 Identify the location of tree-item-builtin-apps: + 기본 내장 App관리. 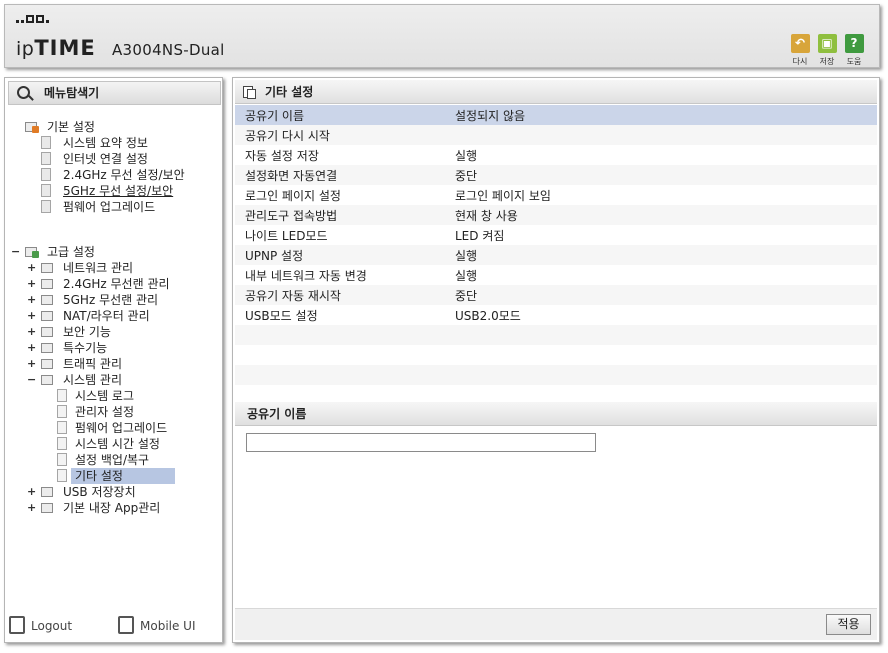
(122, 508).